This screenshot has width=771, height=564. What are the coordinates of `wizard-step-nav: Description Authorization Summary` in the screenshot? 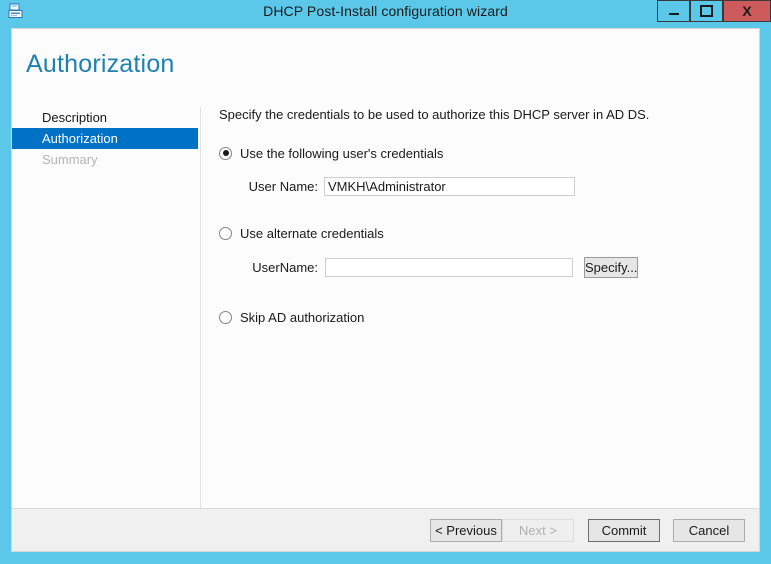 It's located at (106, 138).